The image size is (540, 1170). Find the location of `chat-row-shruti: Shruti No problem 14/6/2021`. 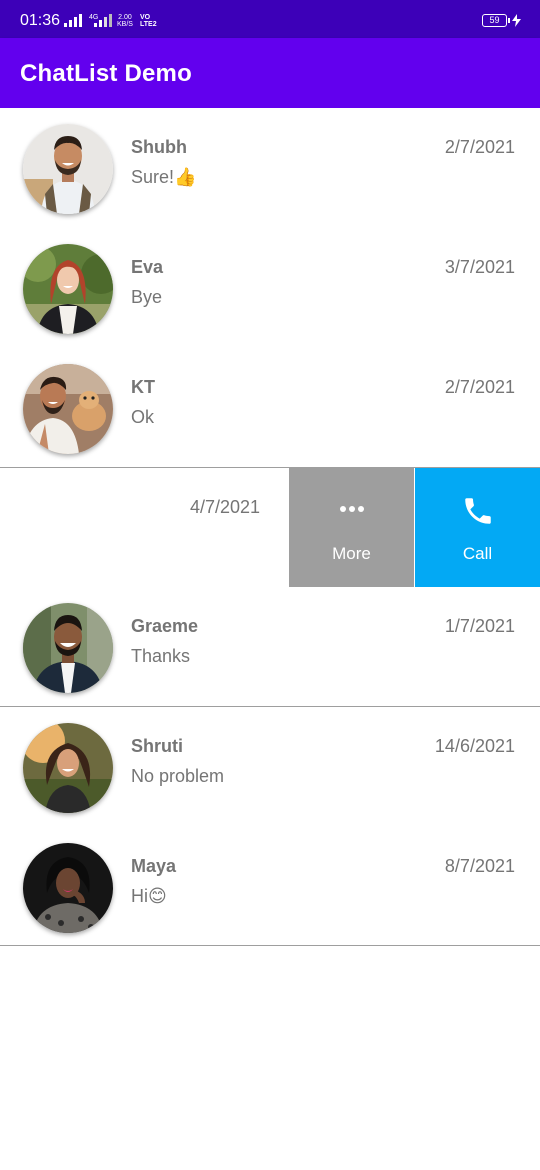

chat-row-shruti: Shruti No problem 14/6/2021 is located at coordinates (270, 767).